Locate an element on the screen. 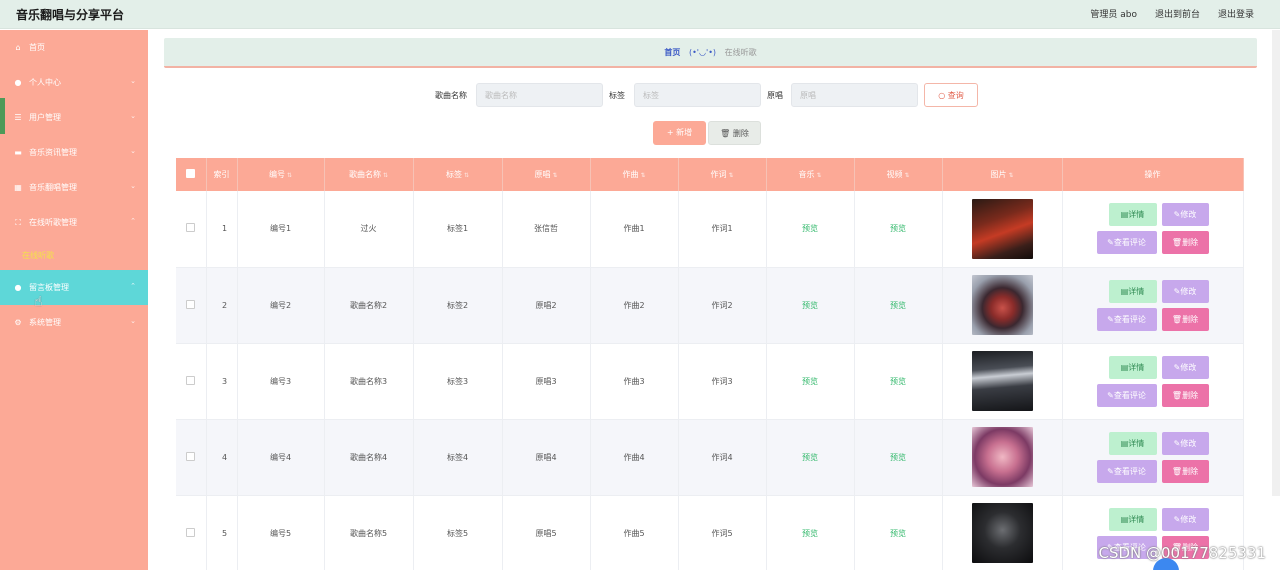 This screenshot has width=1280, height=570. sidebar-item-label: 首页 is located at coordinates (37, 47).